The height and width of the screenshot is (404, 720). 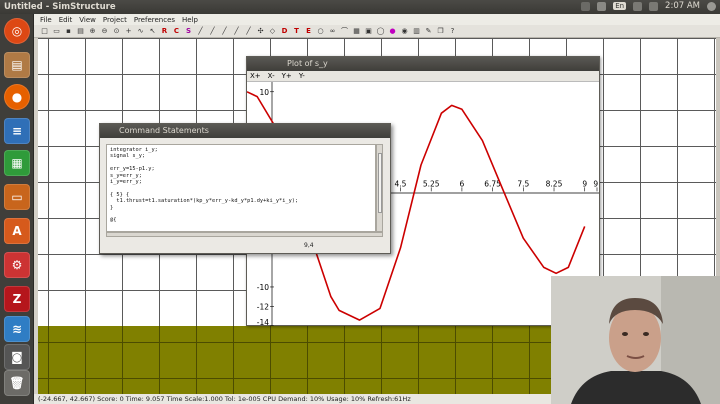 What do you see at coordinates (248, 31) in the screenshot?
I see `line-tool-5-icon: ╱` at bounding box center [248, 31].